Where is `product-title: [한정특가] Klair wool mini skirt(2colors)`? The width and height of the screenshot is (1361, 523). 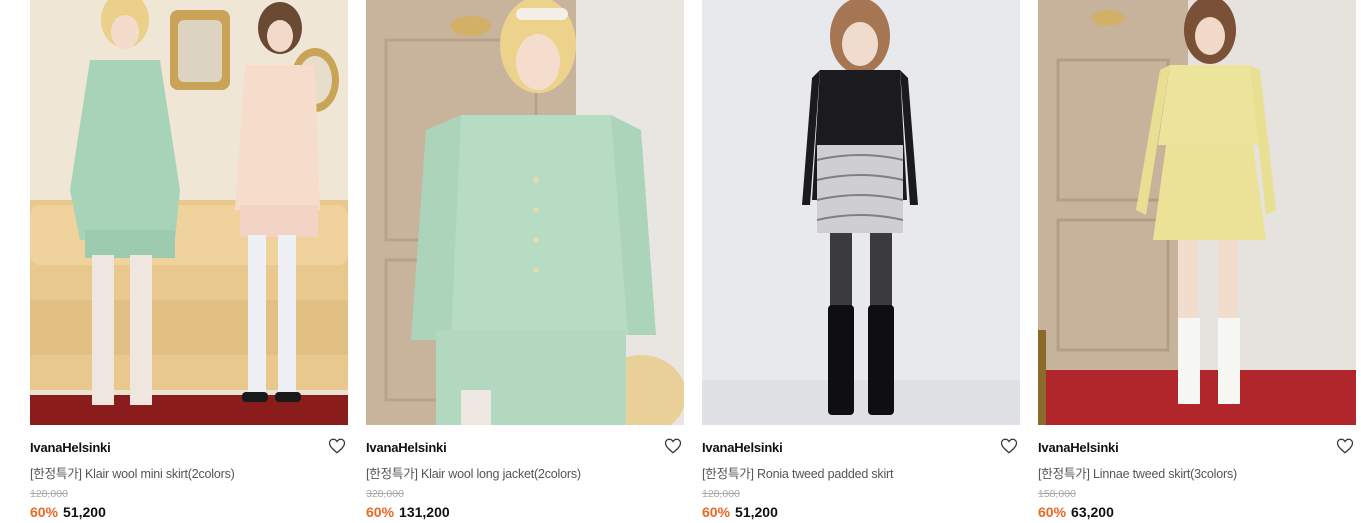
product-title: [한정특가] Klair wool mini skirt(2colors) is located at coordinates (132, 472).